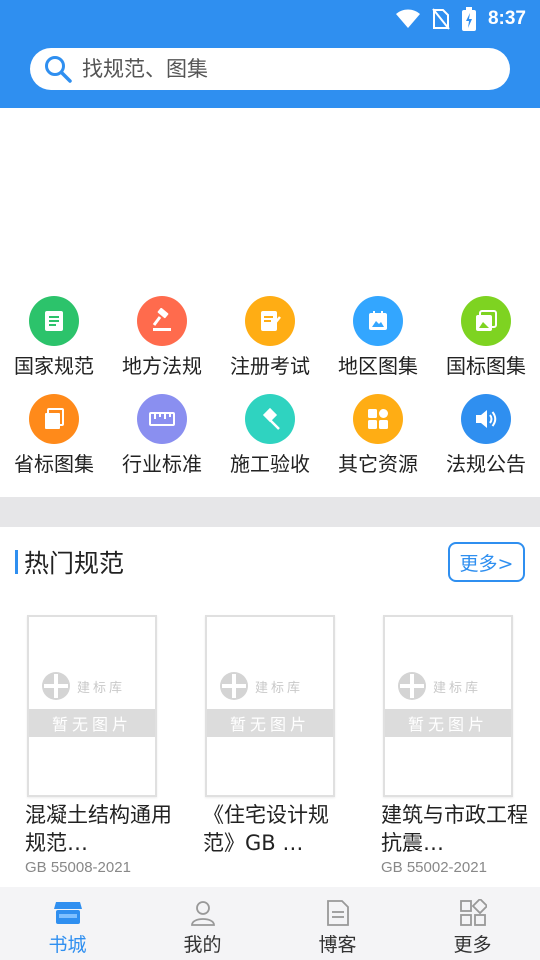  Describe the element at coordinates (162, 464) in the screenshot. I see `category-label: 行业标准` at that location.